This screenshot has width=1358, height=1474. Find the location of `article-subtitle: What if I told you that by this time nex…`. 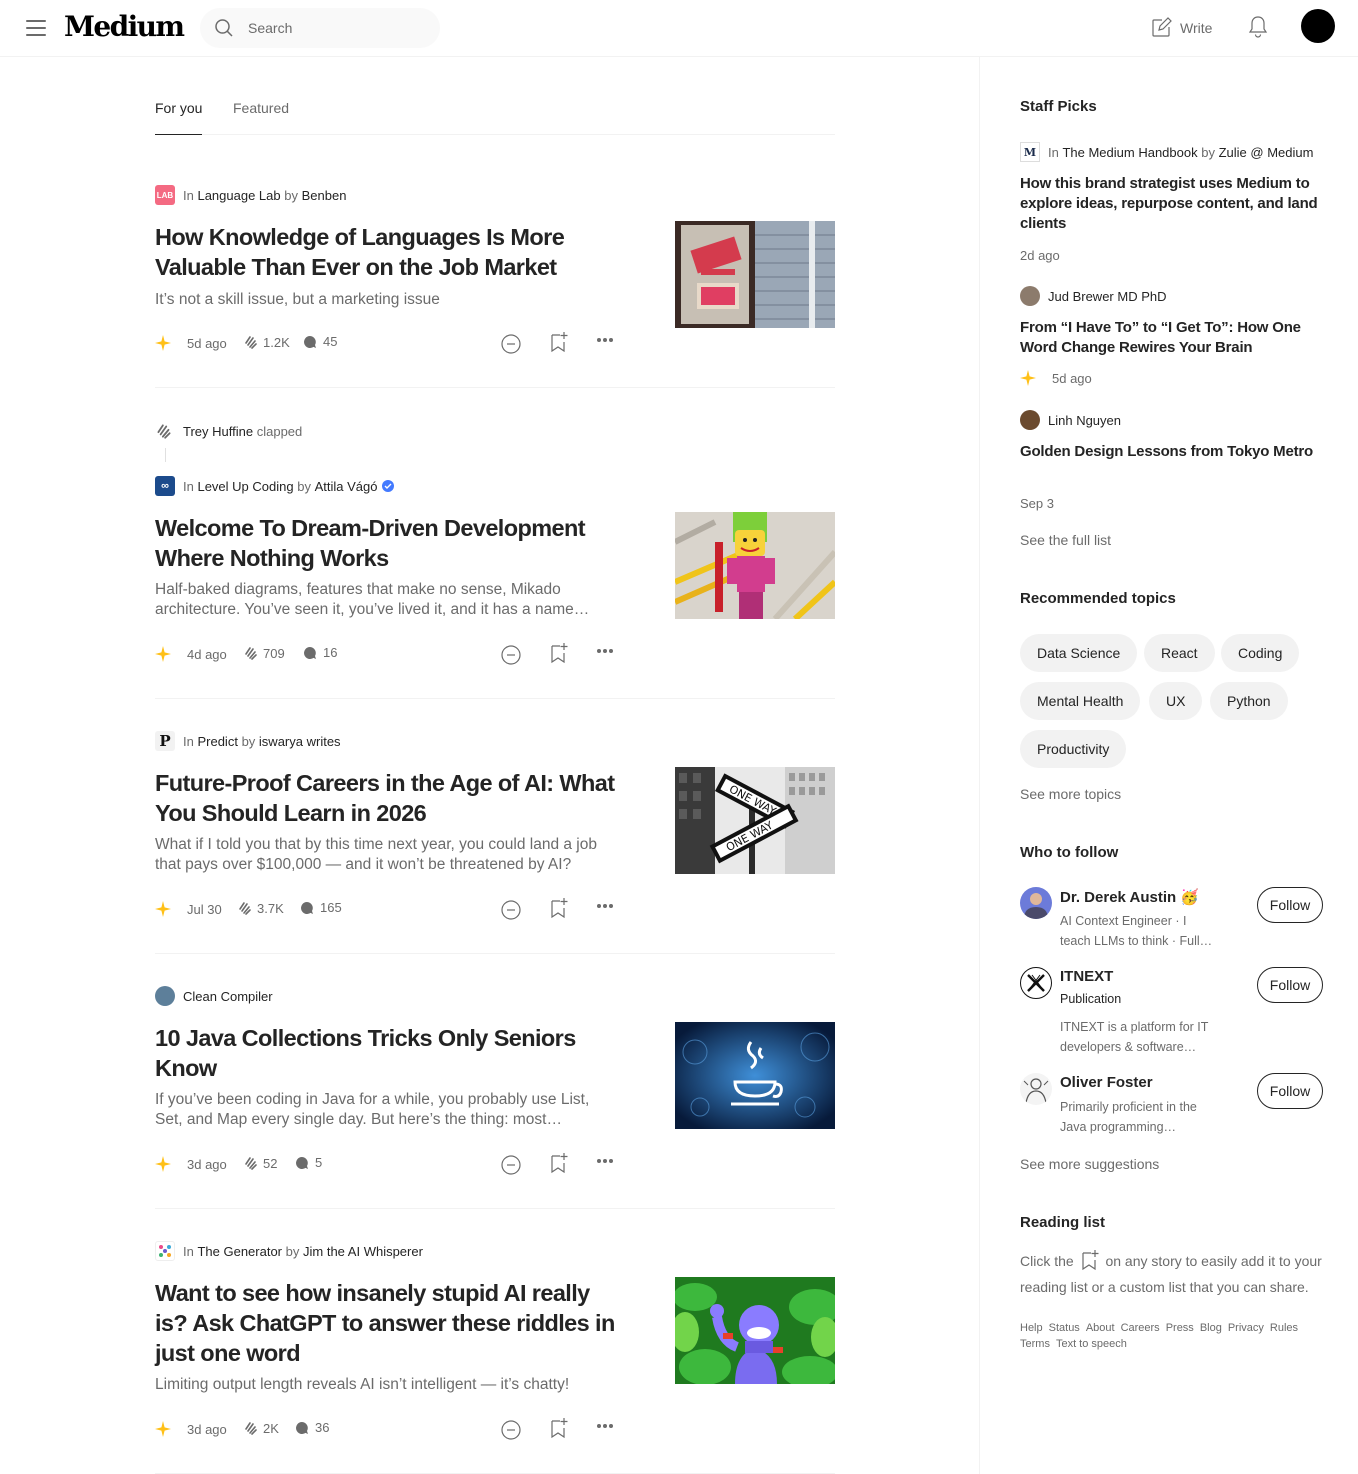

article-subtitle: What if I told you that by this time nex… is located at coordinates (385, 855).